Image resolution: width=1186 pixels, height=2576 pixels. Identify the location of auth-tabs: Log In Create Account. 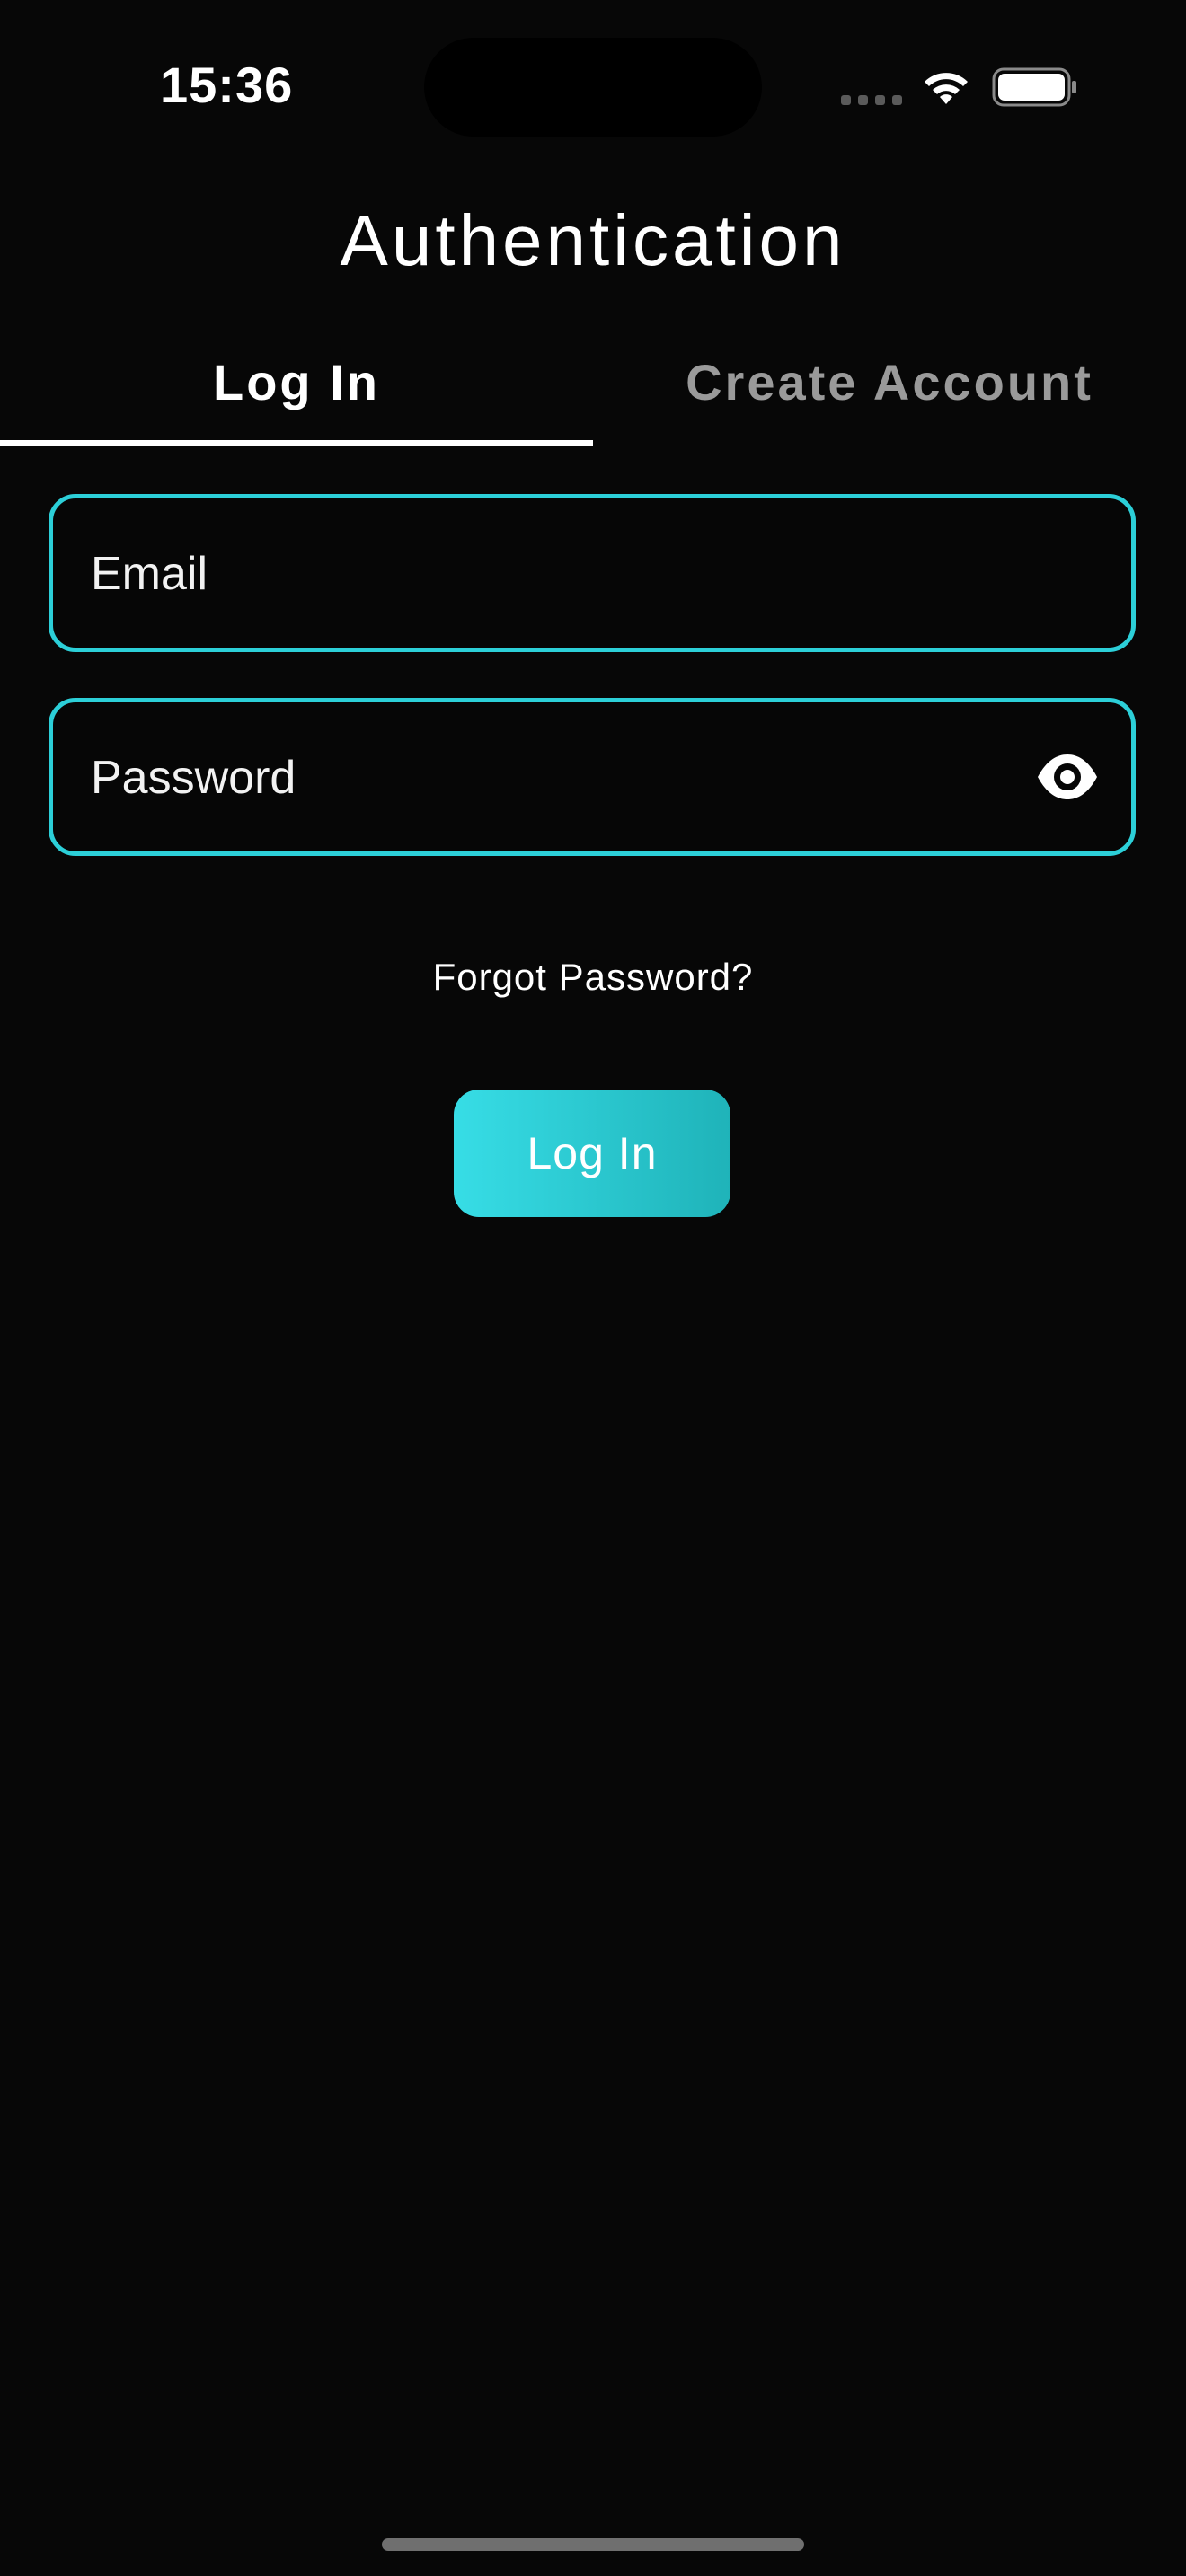
(593, 395).